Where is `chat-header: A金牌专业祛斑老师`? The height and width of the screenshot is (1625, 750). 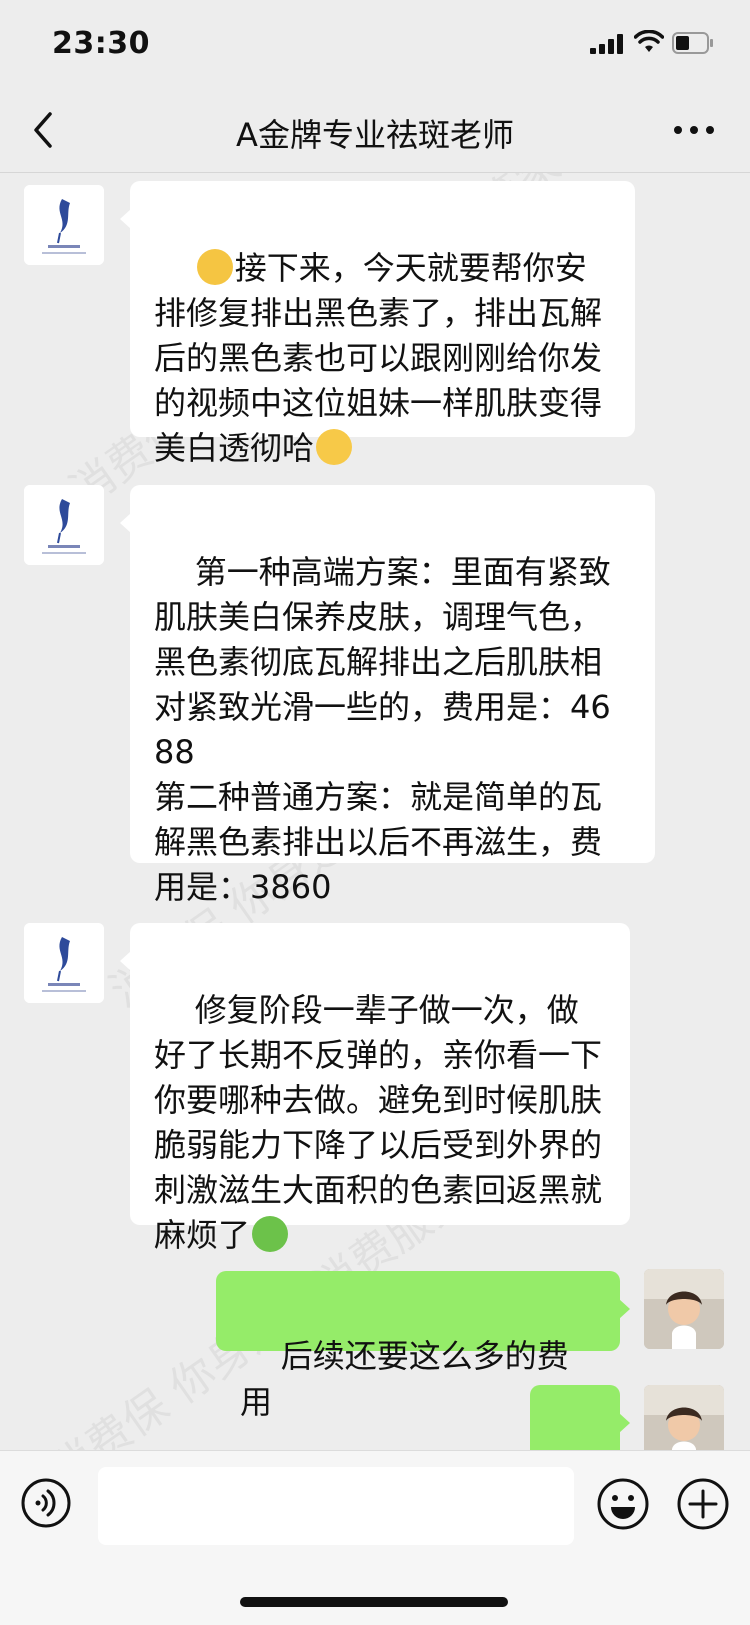 chat-header: A金牌专业祛斑老师 is located at coordinates (375, 130).